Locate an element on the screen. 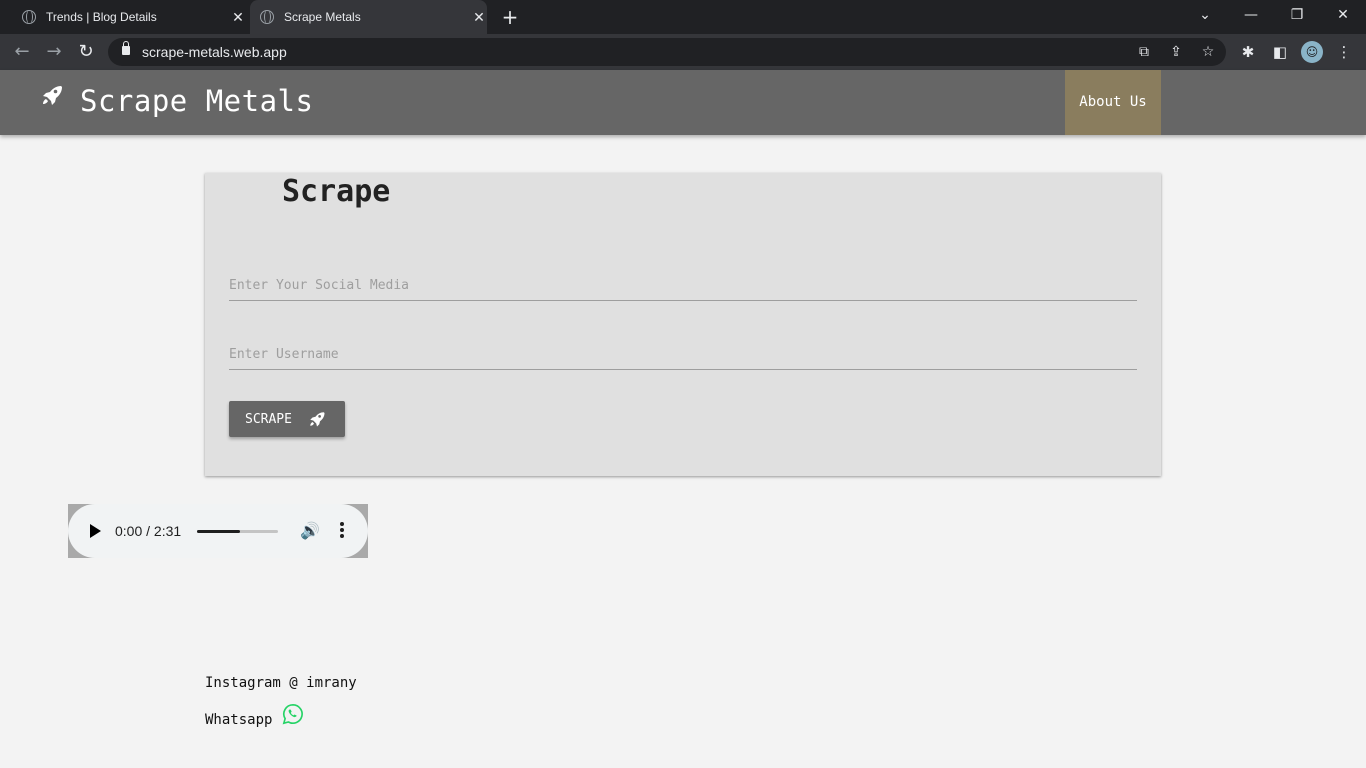 Image resolution: width=1366 pixels, height=768 pixels. play-icon is located at coordinates (95, 531).